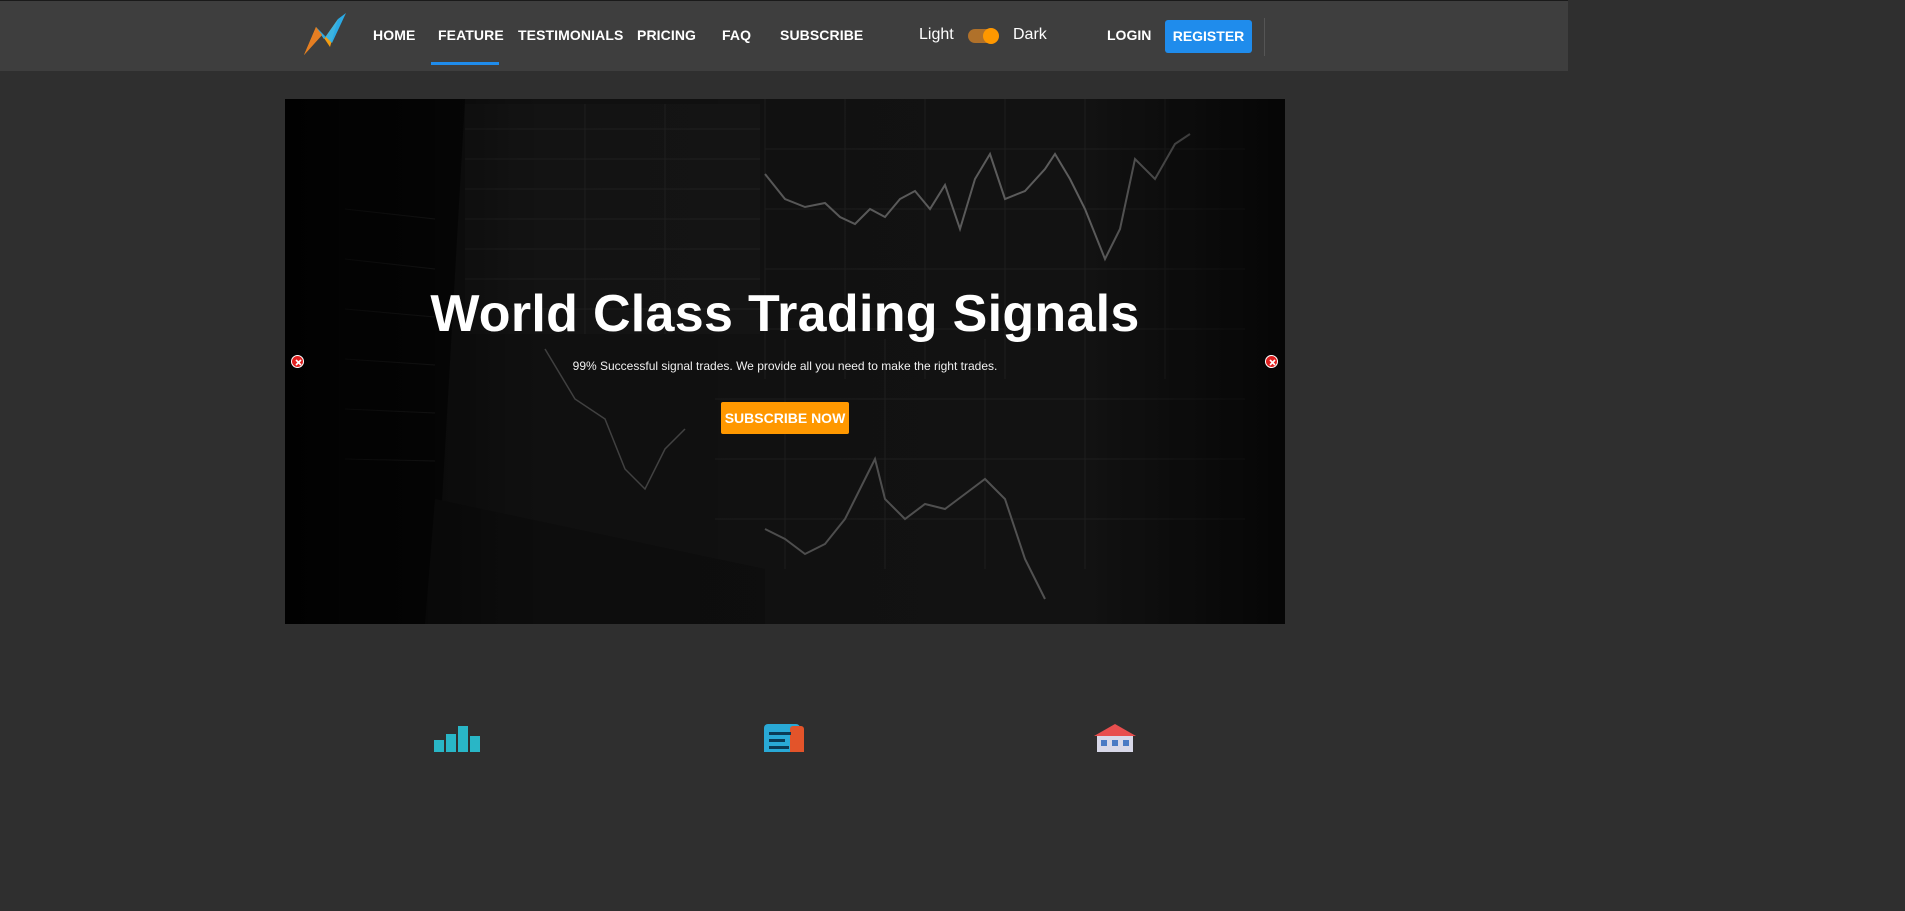 The width and height of the screenshot is (1905, 911). What do you see at coordinates (785, 418) in the screenshot?
I see `subscribe-now-button: SUBSCRIBE NOW` at bounding box center [785, 418].